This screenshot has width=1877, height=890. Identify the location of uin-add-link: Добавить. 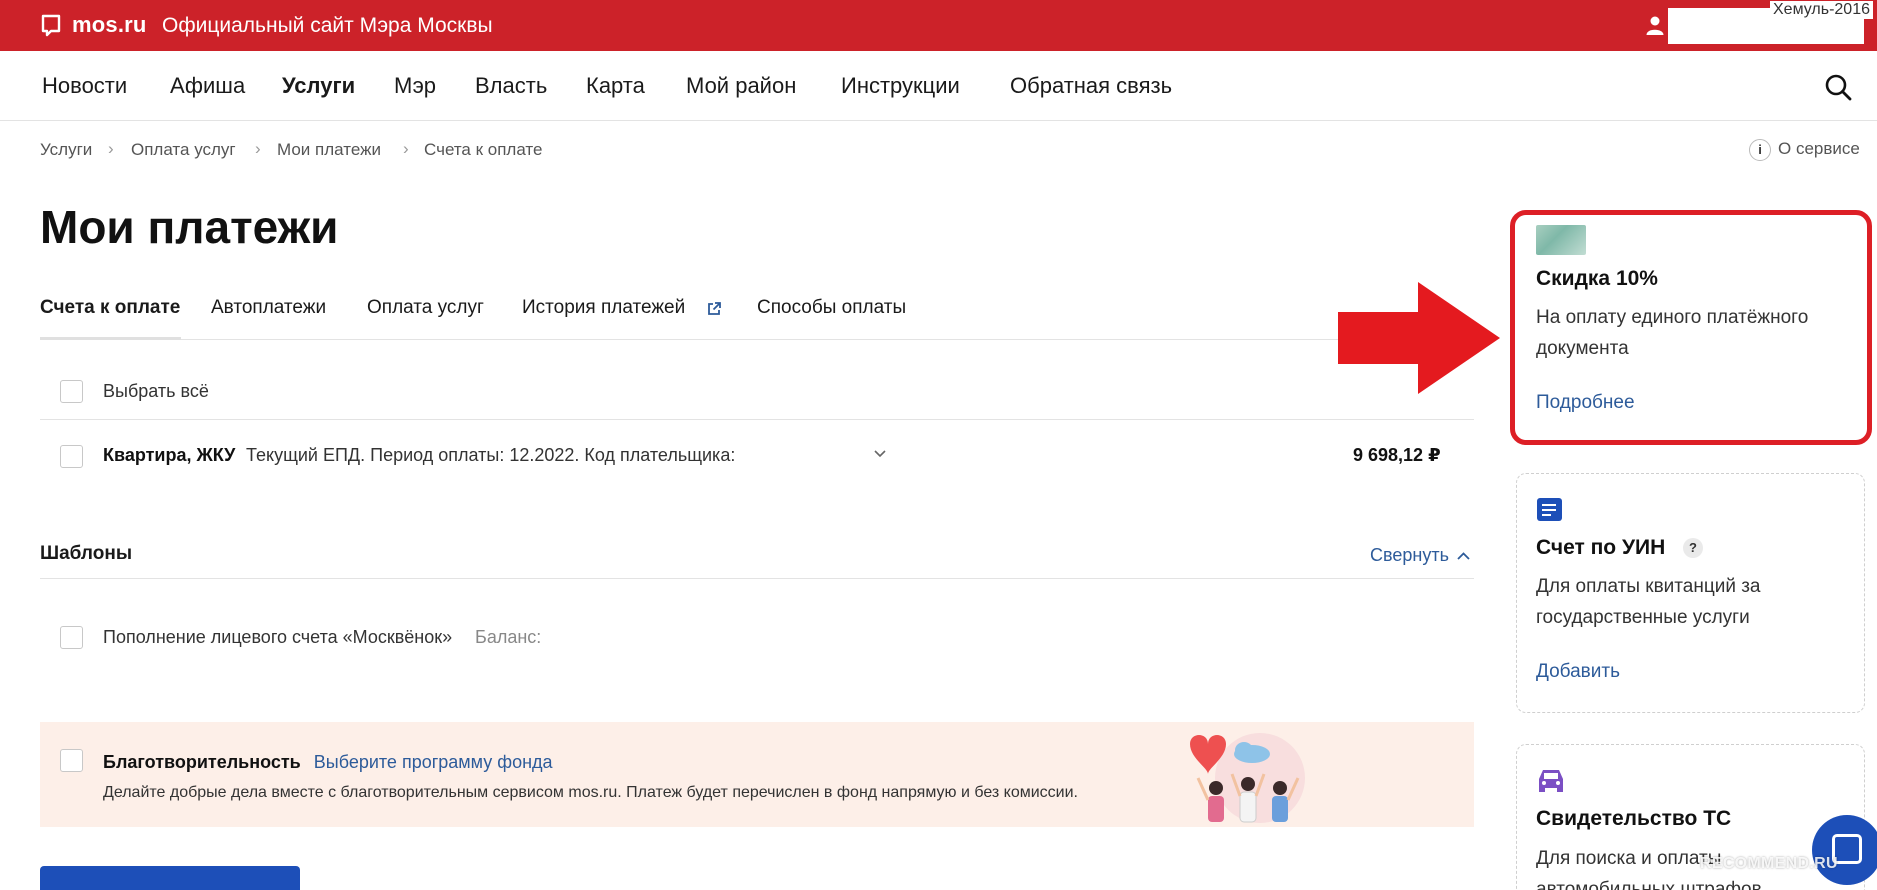
(1578, 672).